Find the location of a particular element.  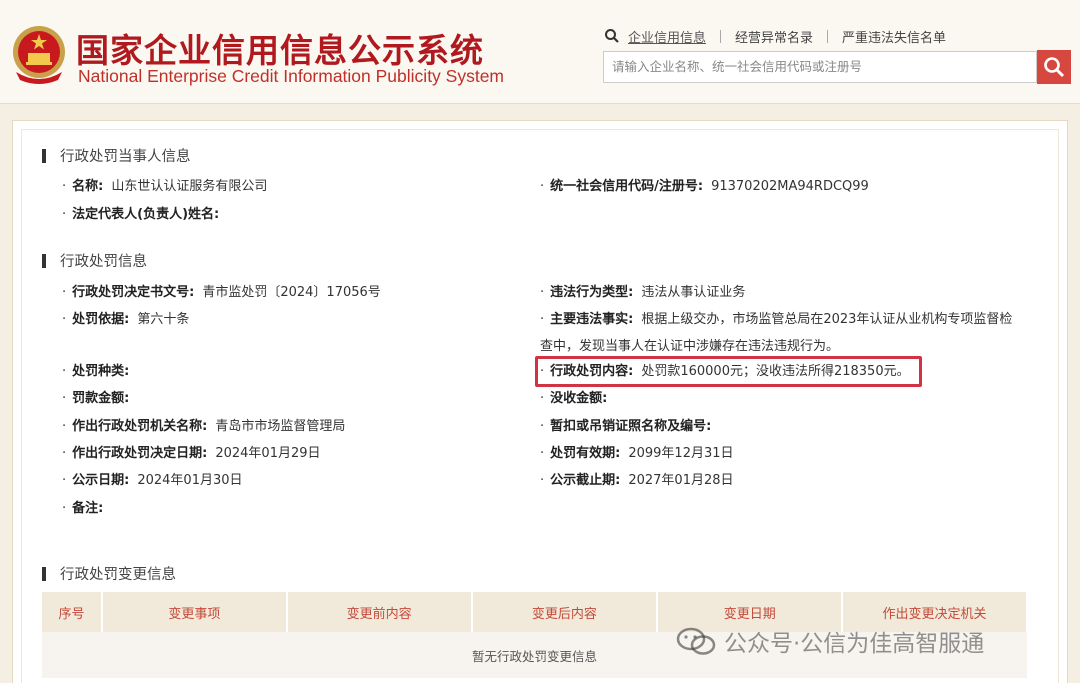

field-value: 山东世认认证服务有限公司 is located at coordinates (189, 186).